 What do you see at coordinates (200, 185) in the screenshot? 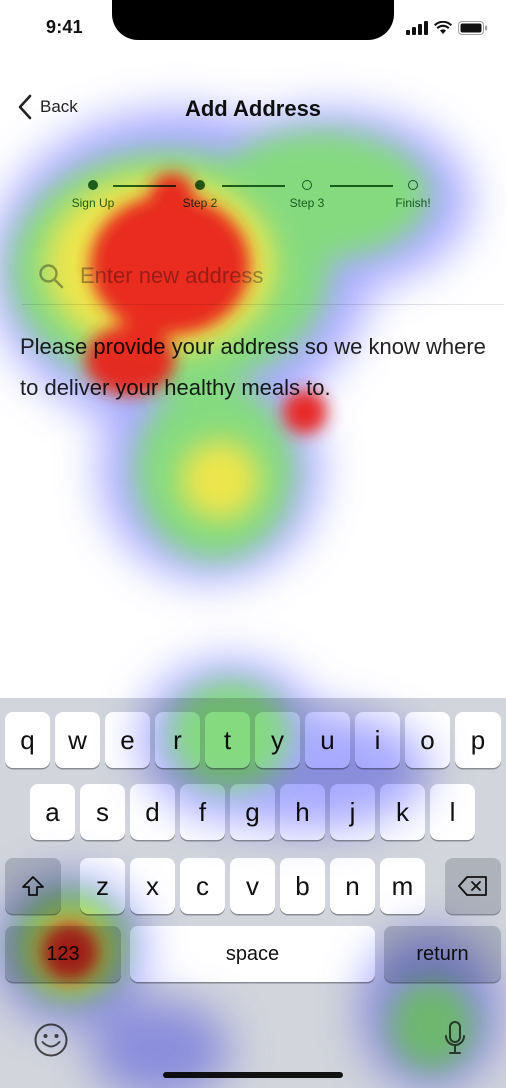
I see `step-dot-current` at bounding box center [200, 185].